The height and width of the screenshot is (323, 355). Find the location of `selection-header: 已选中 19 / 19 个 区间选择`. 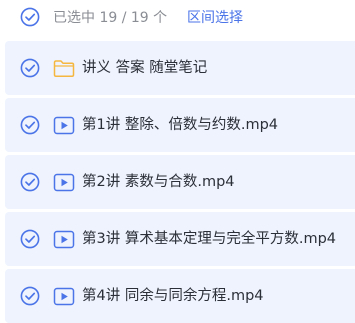

selection-header: 已选中 19 / 19 个 区间选择 is located at coordinates (177, 19).